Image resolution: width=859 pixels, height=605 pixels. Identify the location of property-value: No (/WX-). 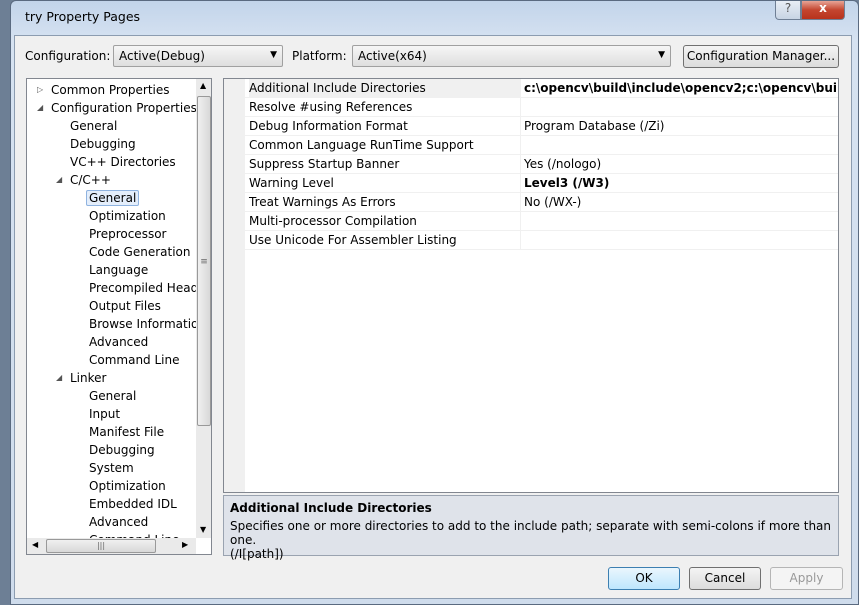
(552, 202).